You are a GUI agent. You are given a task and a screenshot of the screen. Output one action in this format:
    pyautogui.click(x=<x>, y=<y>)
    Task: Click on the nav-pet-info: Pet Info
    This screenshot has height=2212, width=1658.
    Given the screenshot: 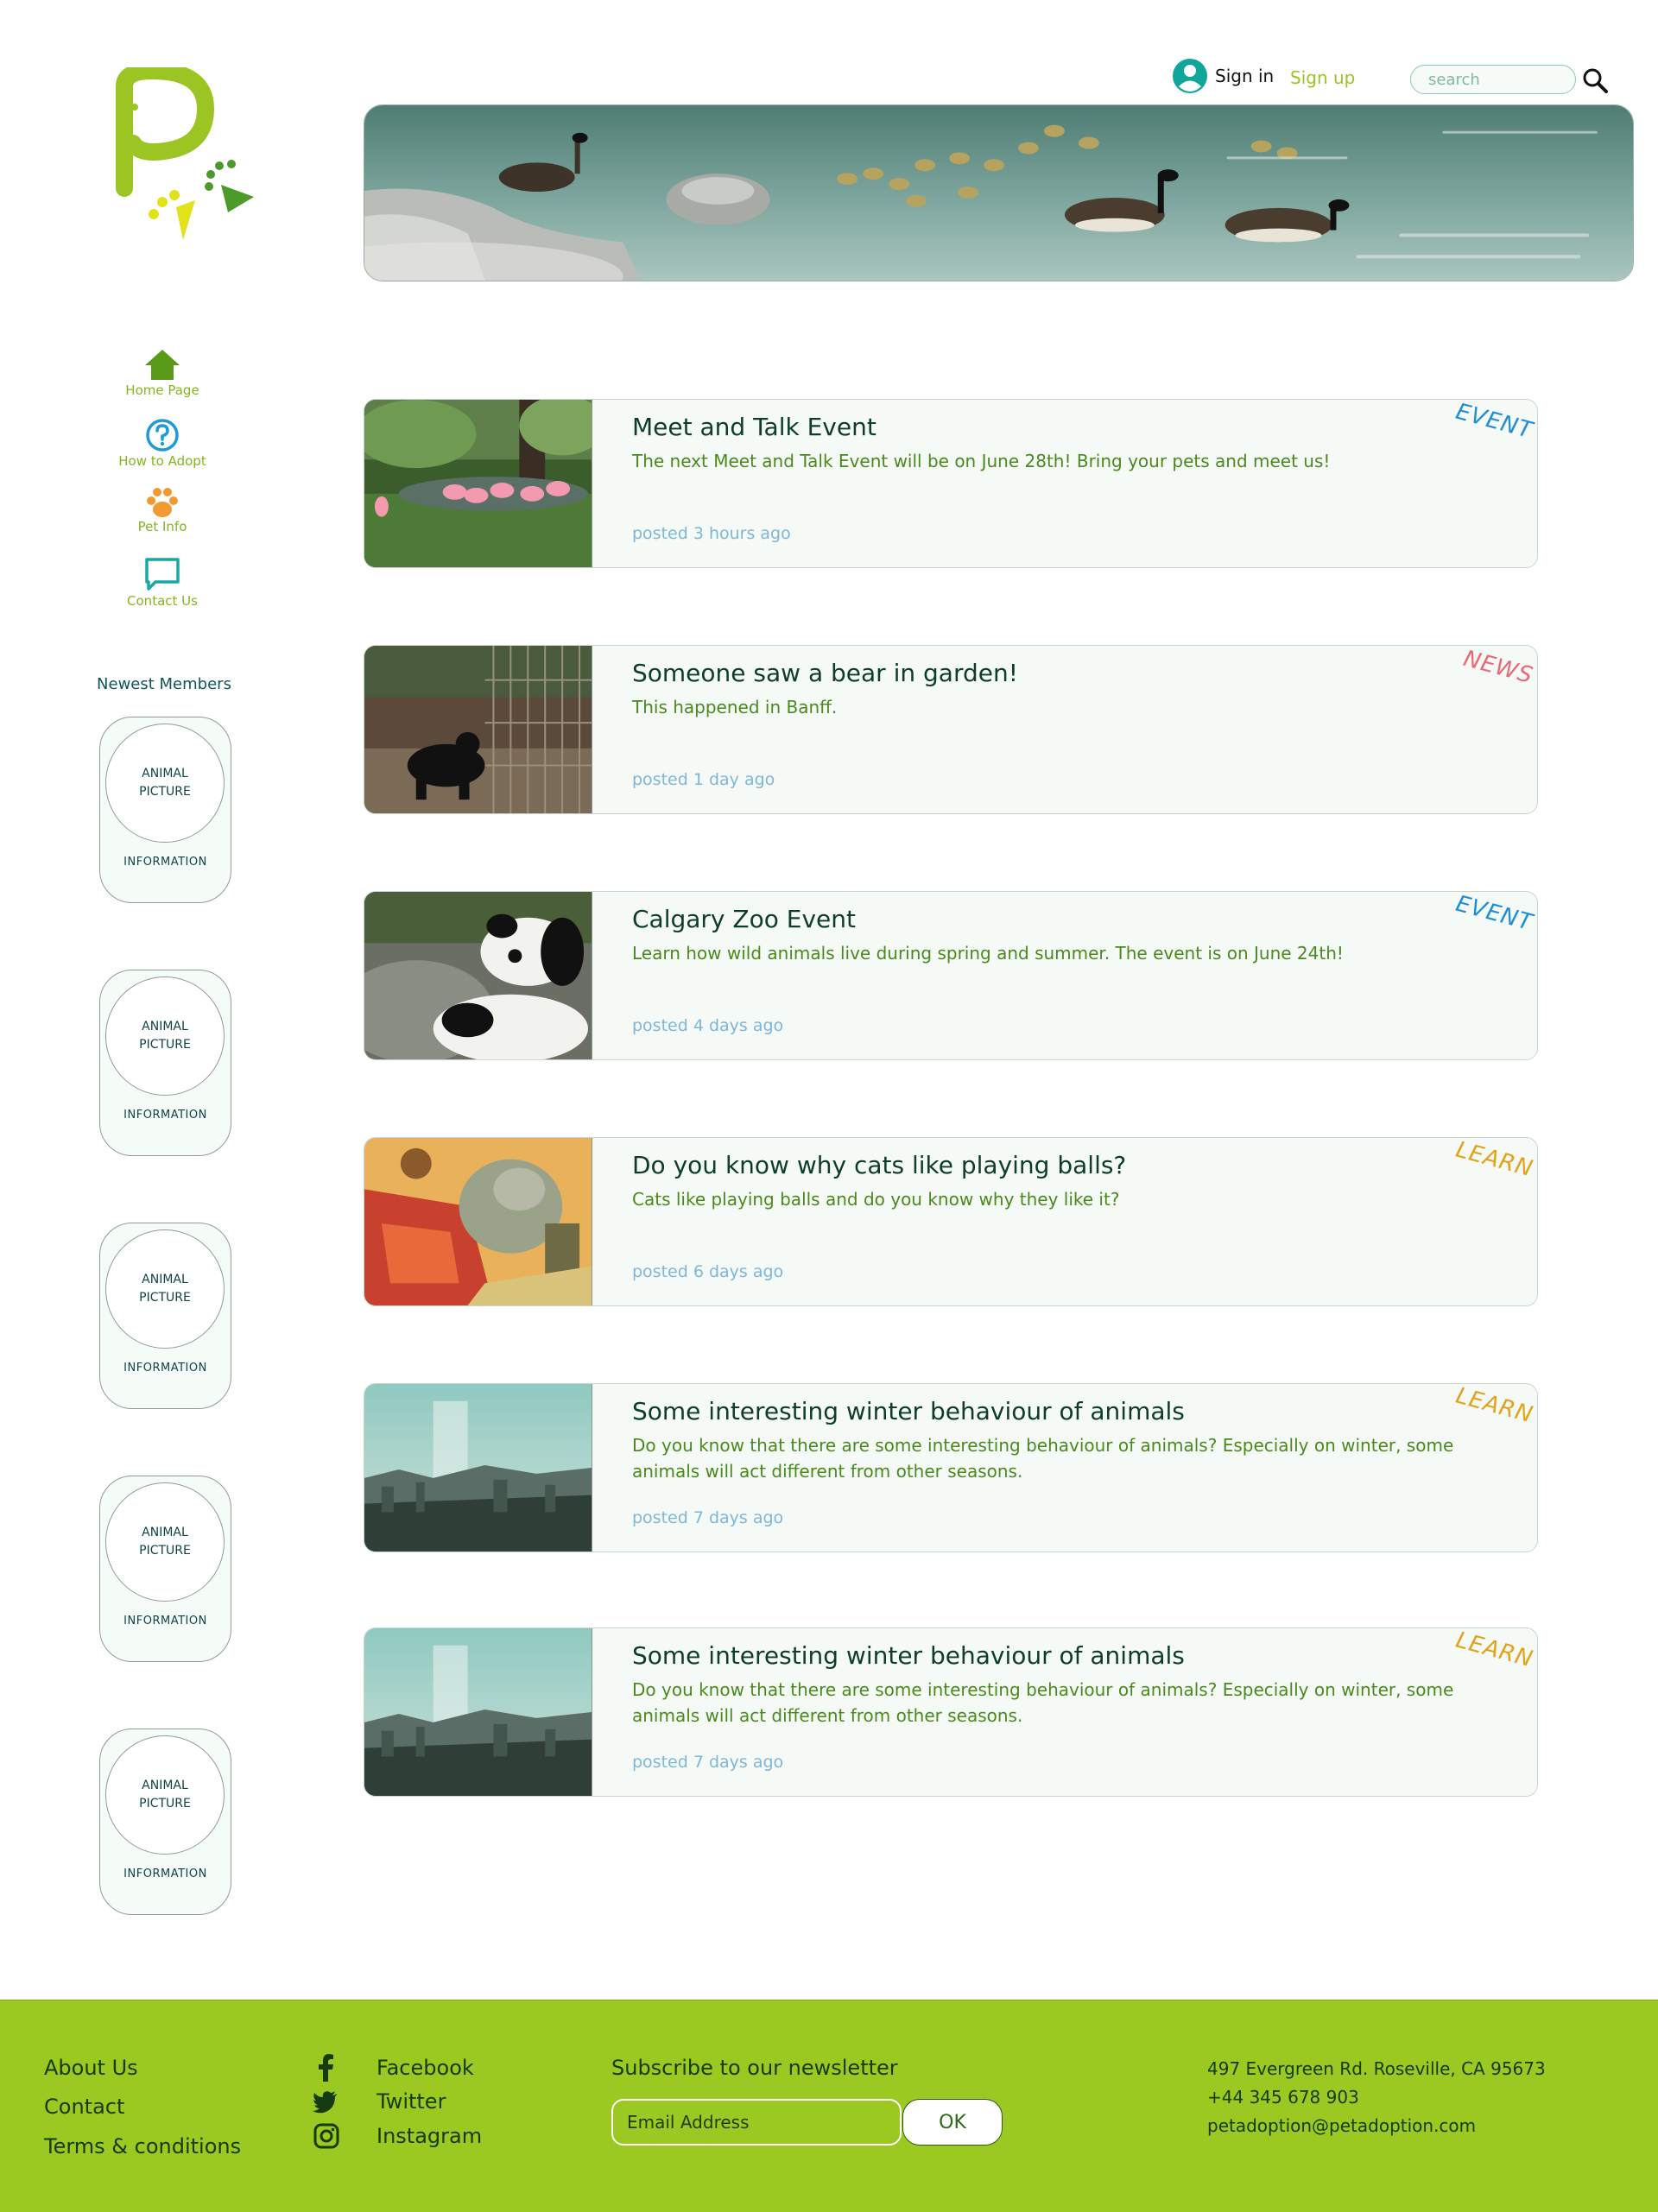 What is the action you would take?
    pyautogui.click(x=162, y=510)
    